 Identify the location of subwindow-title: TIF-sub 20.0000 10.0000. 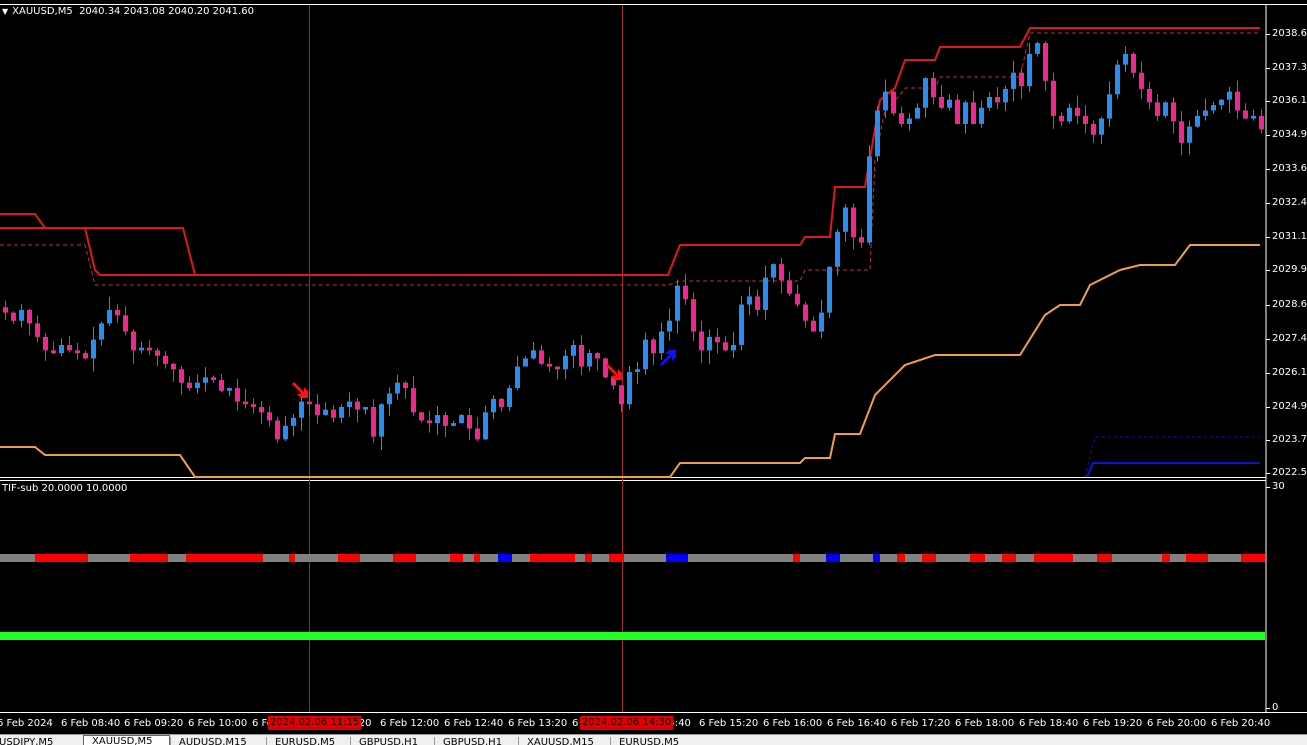
(65, 488).